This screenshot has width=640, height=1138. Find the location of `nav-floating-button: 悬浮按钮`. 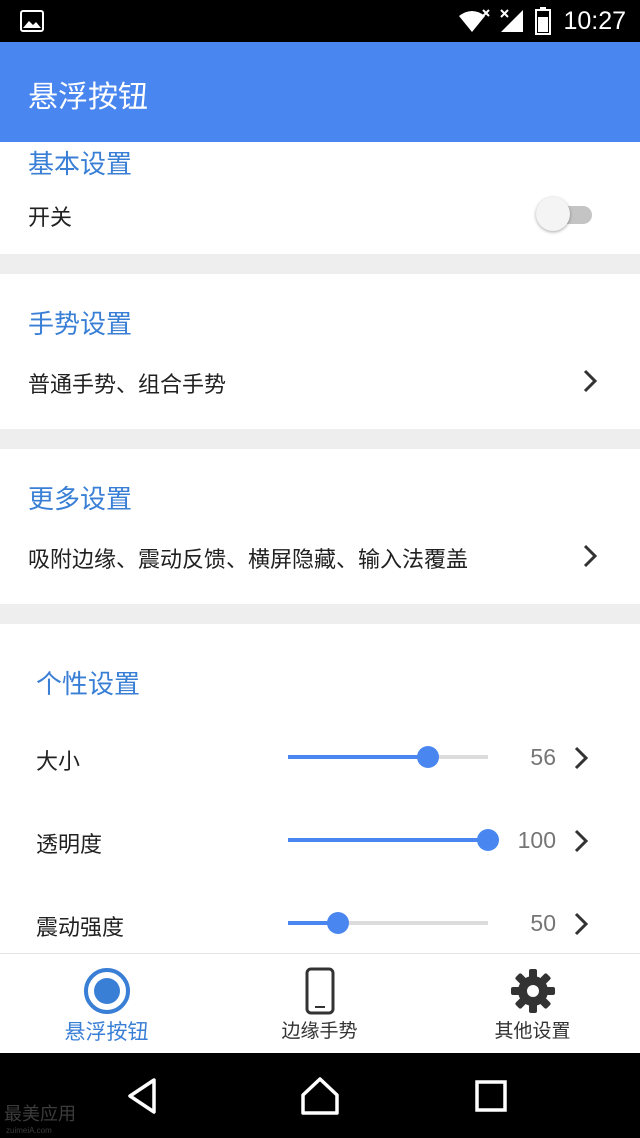

nav-floating-button: 悬浮按钮 is located at coordinates (106, 1004).